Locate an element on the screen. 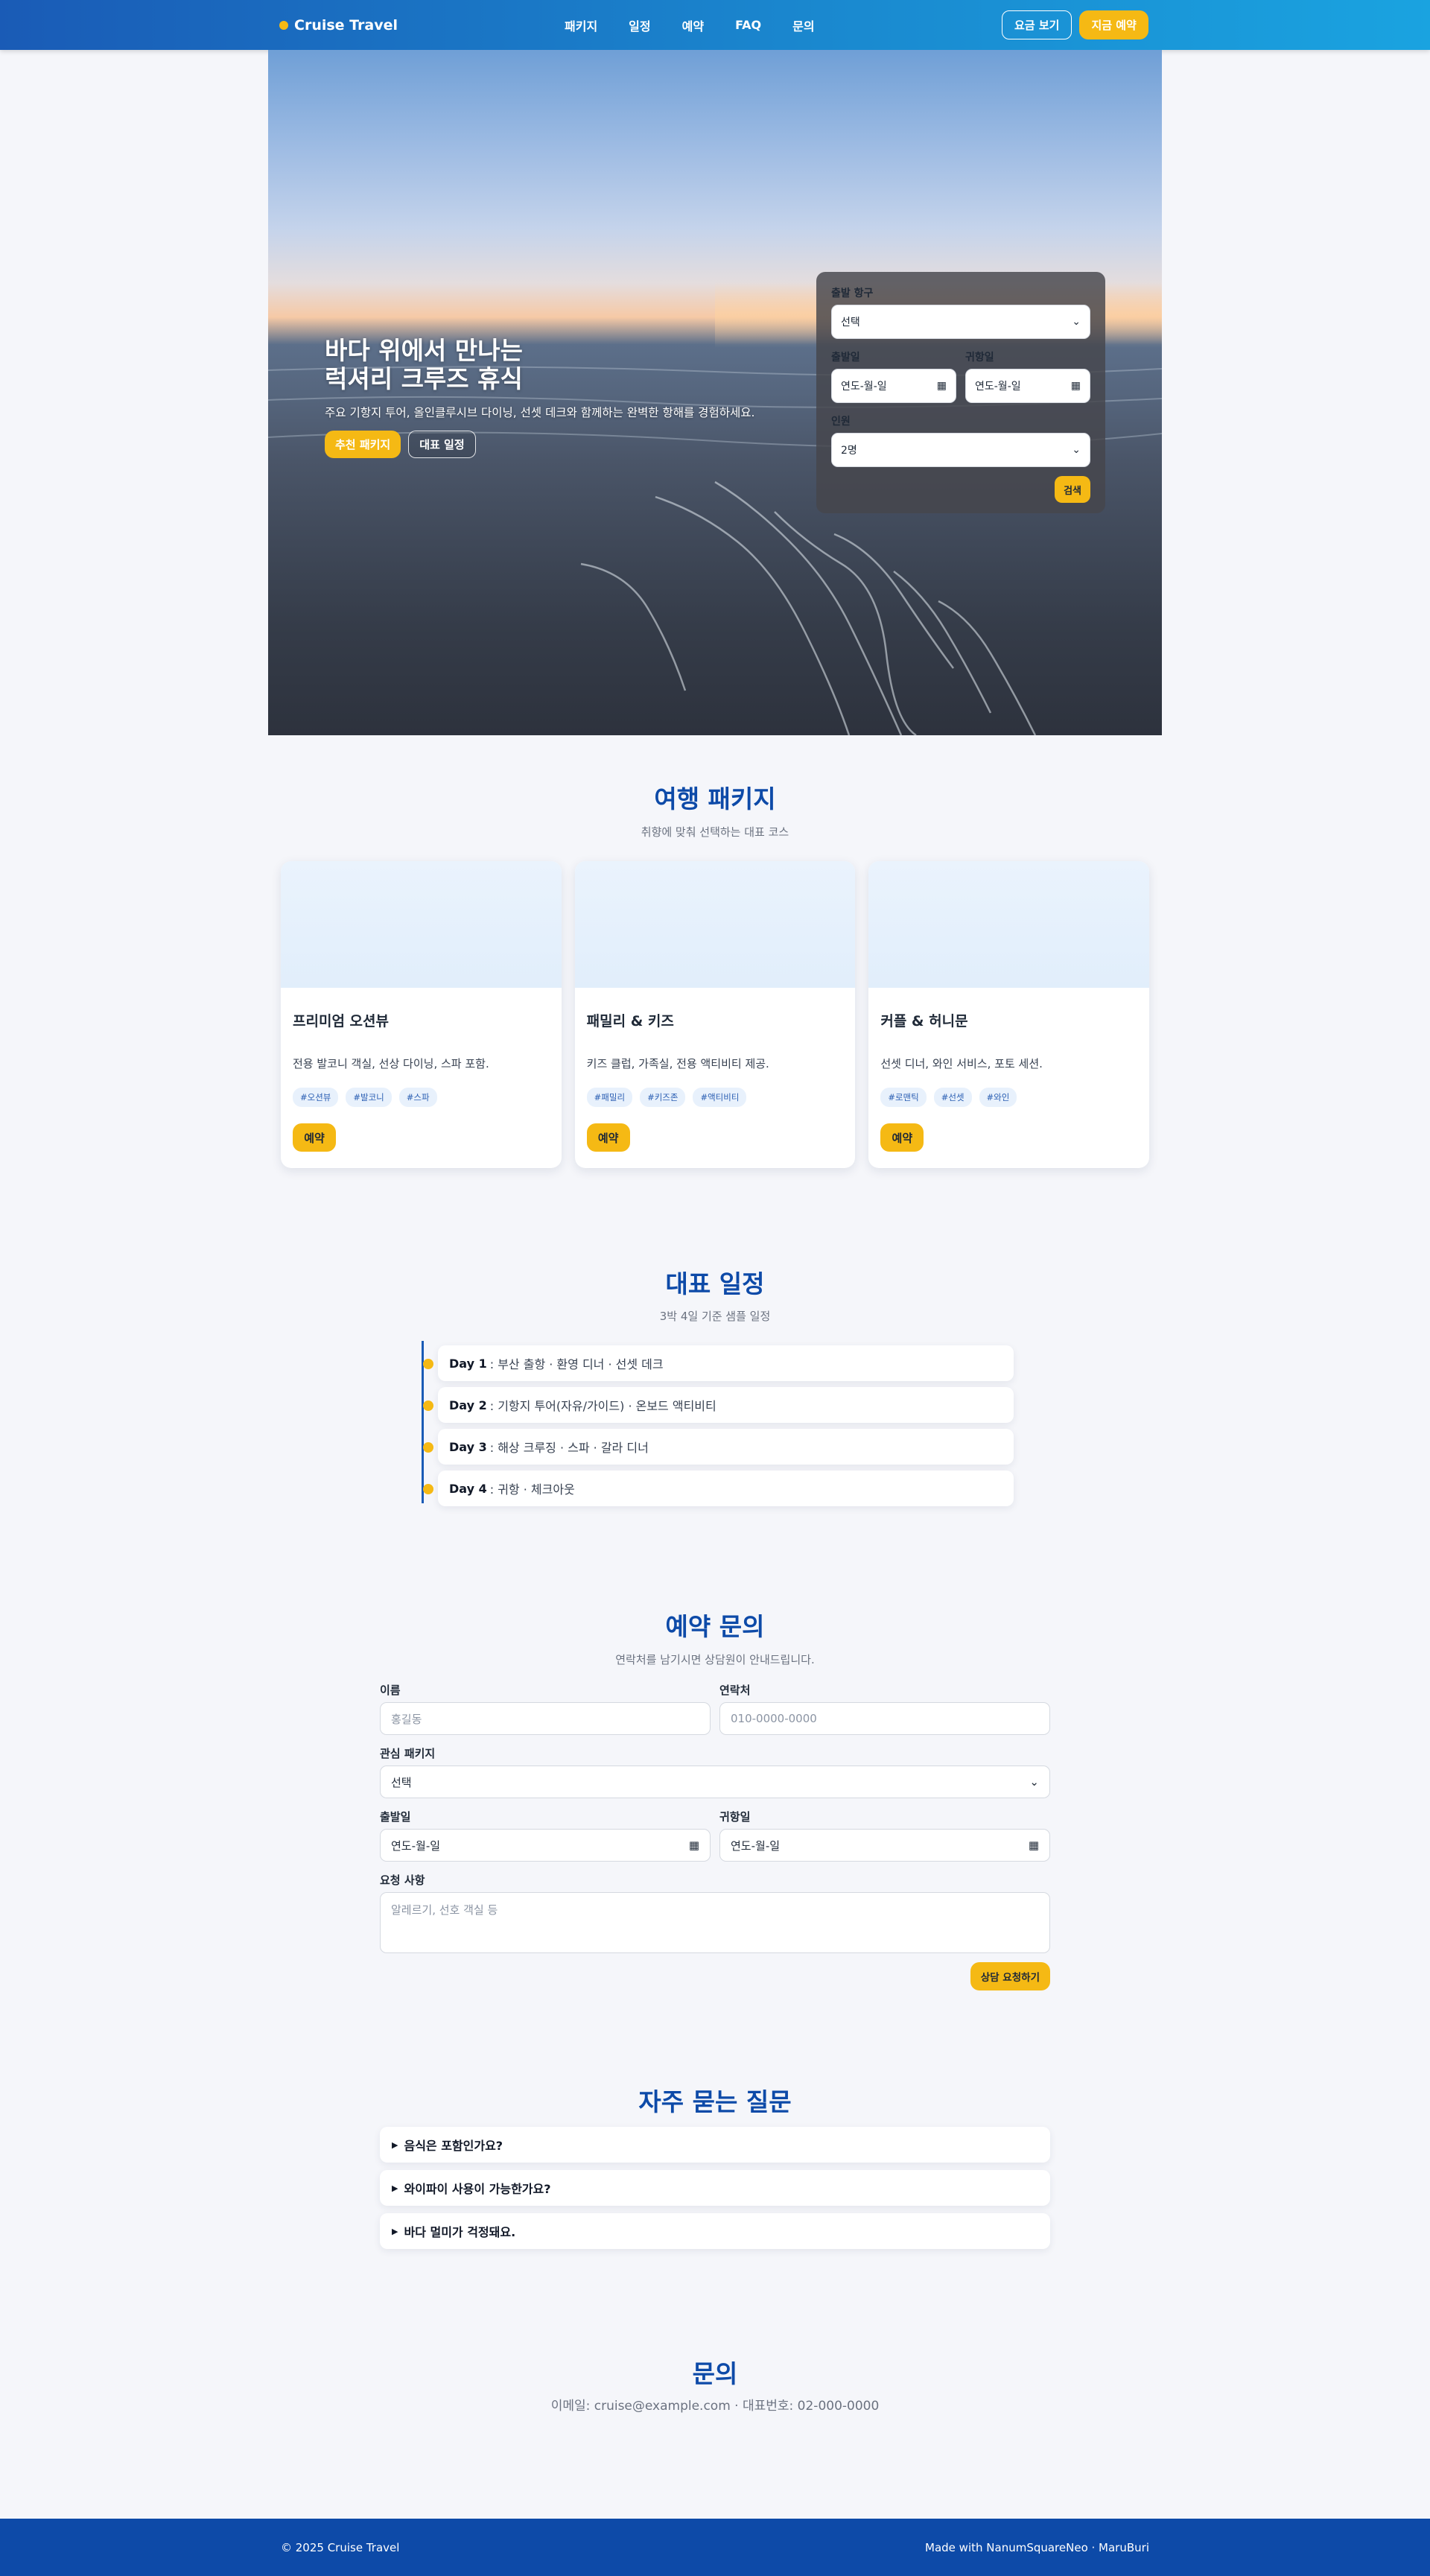 The height and width of the screenshot is (2576, 1430). tag: #스파 is located at coordinates (417, 1098).